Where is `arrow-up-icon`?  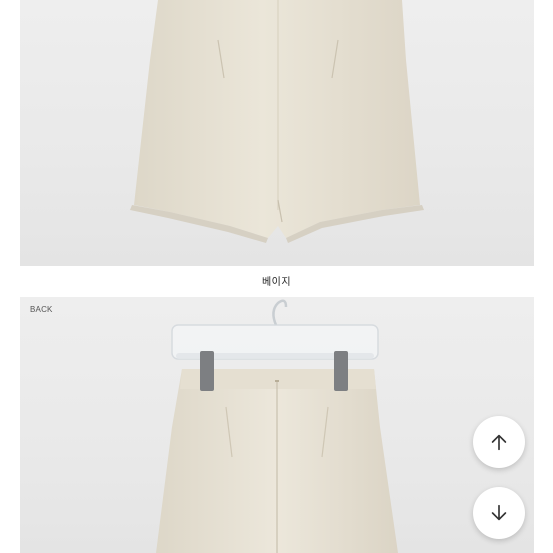 arrow-up-icon is located at coordinates (499, 442).